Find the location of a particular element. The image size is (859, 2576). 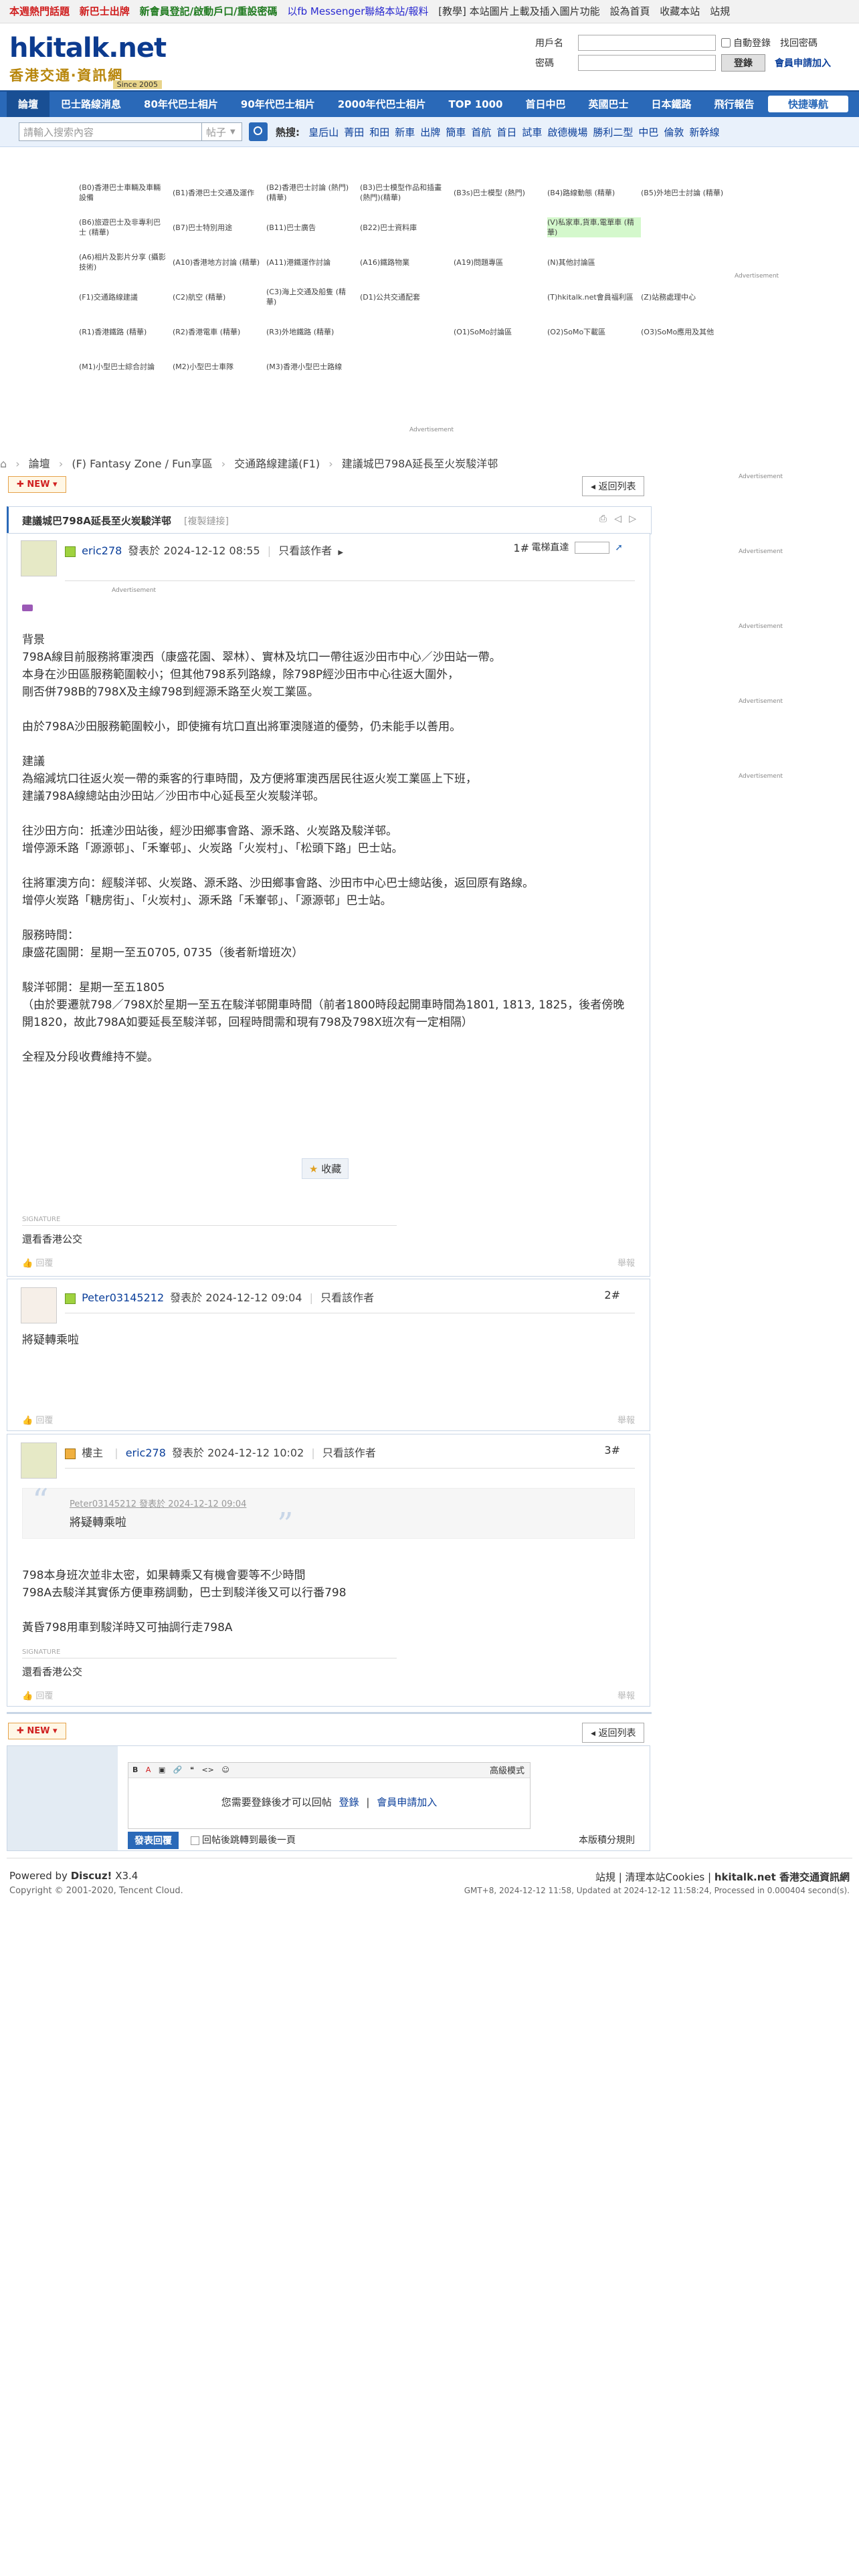

forum-board-link: (O1)SoMo討論區 is located at coordinates (500, 332).